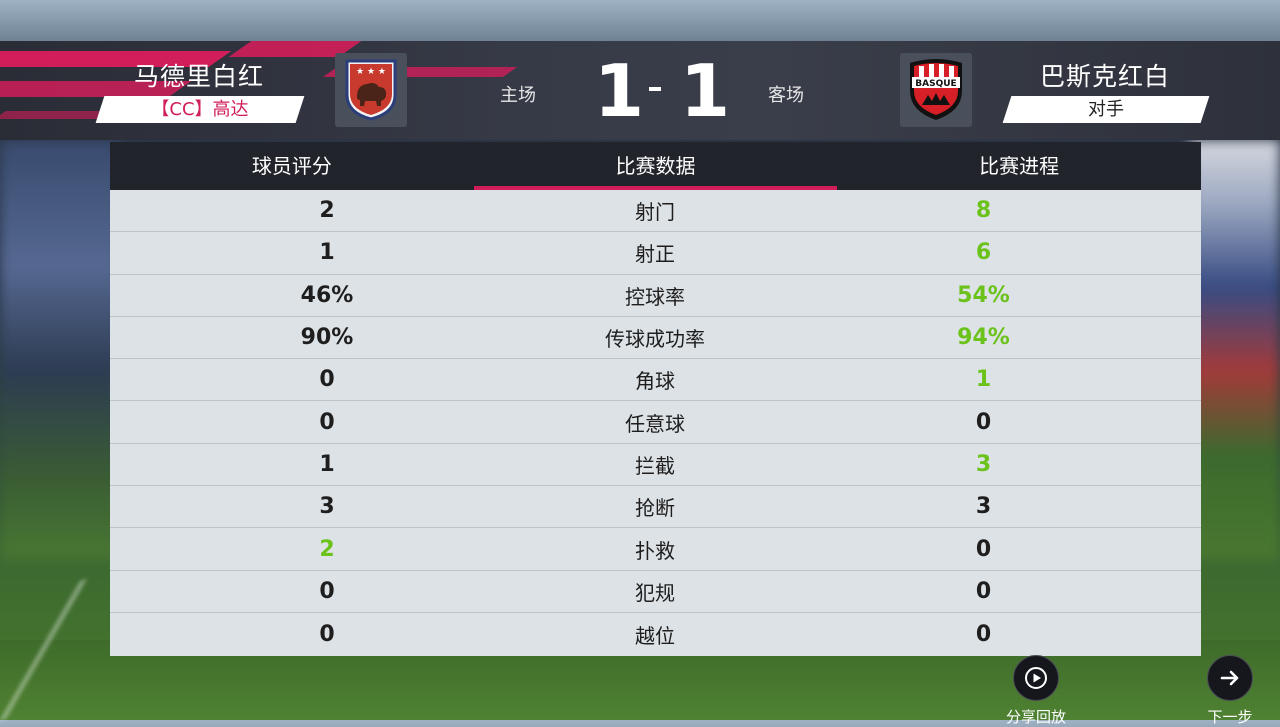 This screenshot has width=1280, height=727. I want to click on stat-row: 0 任意球 0, so click(655, 422).